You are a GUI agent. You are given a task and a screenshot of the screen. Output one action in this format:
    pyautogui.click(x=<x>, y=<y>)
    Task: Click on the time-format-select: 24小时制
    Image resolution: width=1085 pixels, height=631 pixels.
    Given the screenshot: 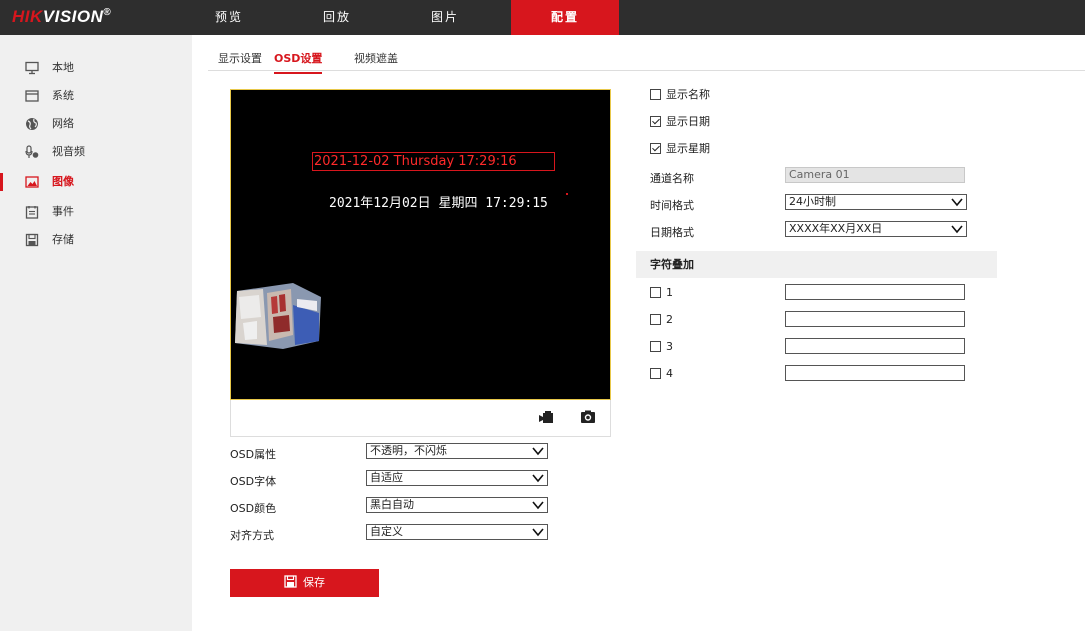 What is the action you would take?
    pyautogui.click(x=876, y=202)
    